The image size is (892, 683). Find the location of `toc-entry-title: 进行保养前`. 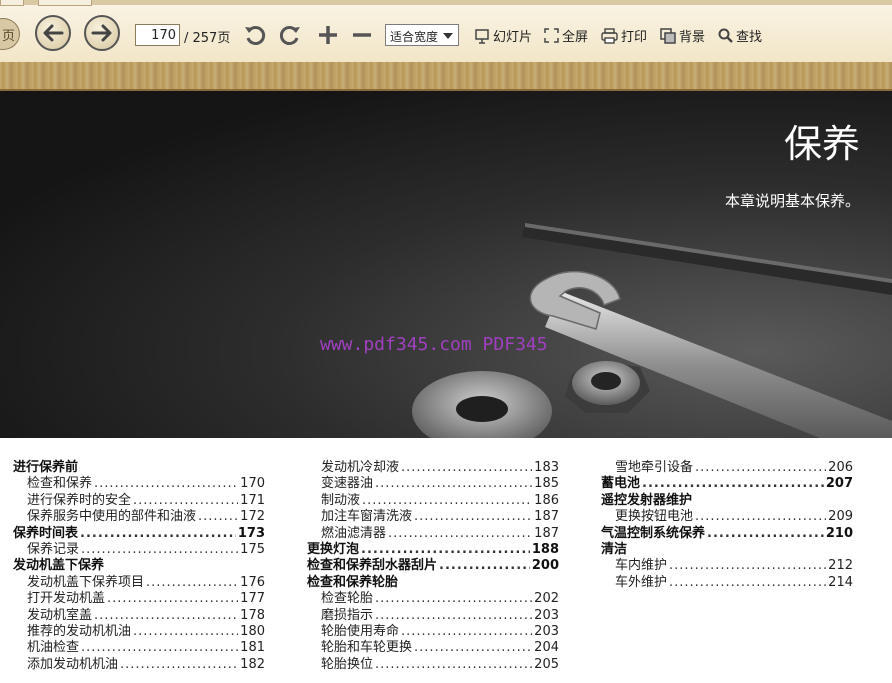

toc-entry-title: 进行保养前 is located at coordinates (46, 467).